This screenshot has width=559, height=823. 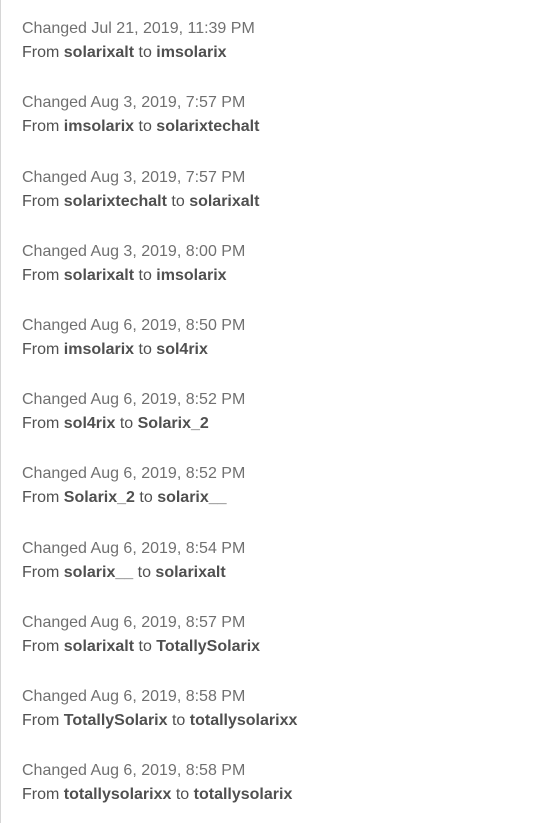 What do you see at coordinates (282, 424) in the screenshot?
I see `name-change-line: From sol4rix to Solarix_2` at bounding box center [282, 424].